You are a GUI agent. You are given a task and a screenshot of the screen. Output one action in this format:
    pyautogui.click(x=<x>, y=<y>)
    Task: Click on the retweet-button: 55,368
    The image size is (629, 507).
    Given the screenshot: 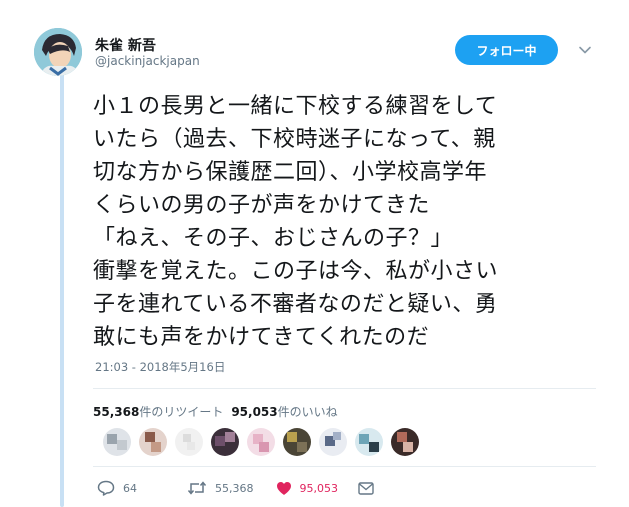 What is the action you would take?
    pyautogui.click(x=220, y=488)
    